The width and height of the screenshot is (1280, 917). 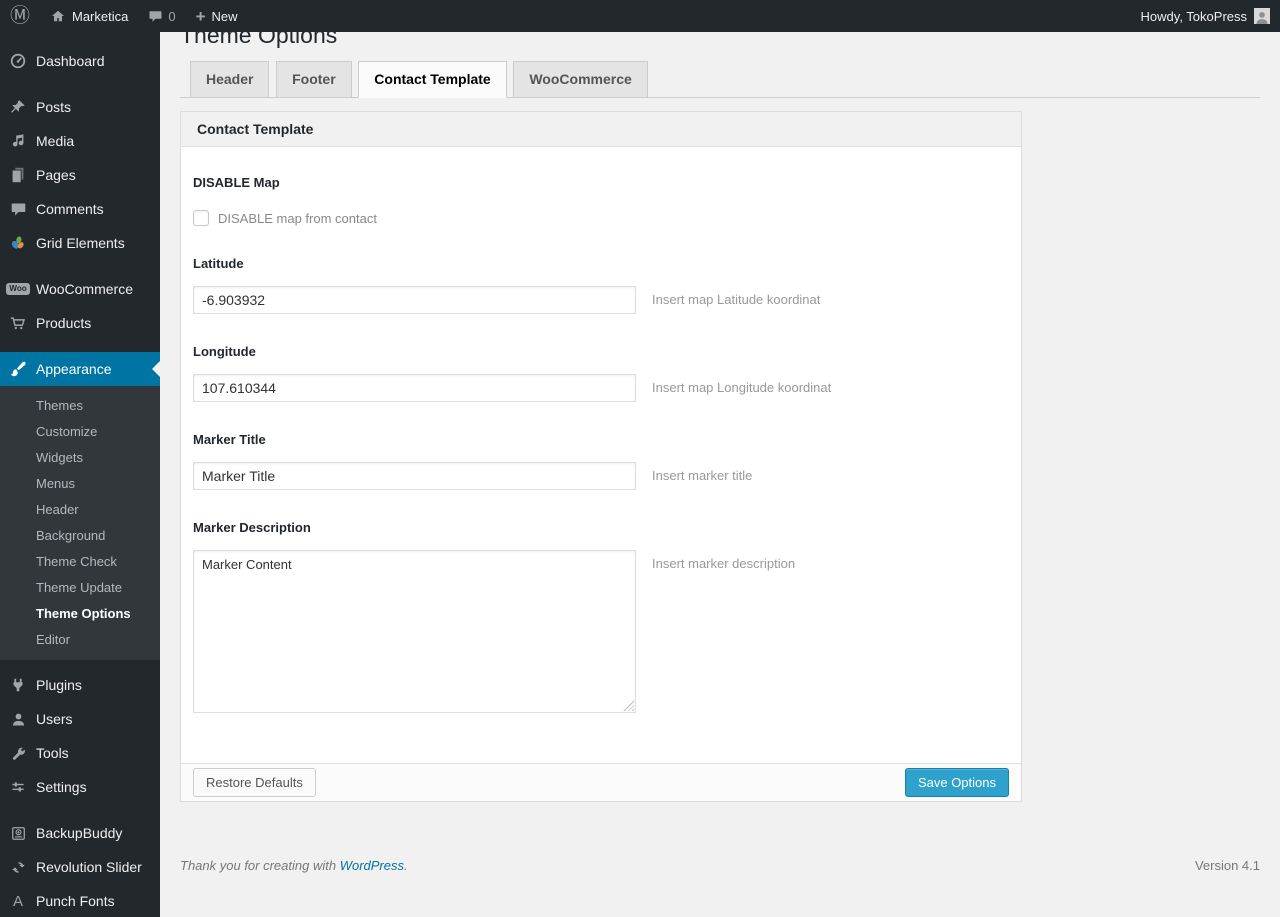 I want to click on plus-icon: +, so click(x=200, y=16).